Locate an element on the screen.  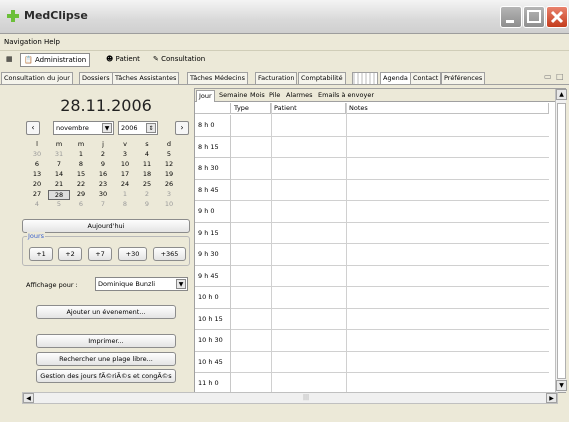
calendar-day: 14 is located at coordinates (59, 174).